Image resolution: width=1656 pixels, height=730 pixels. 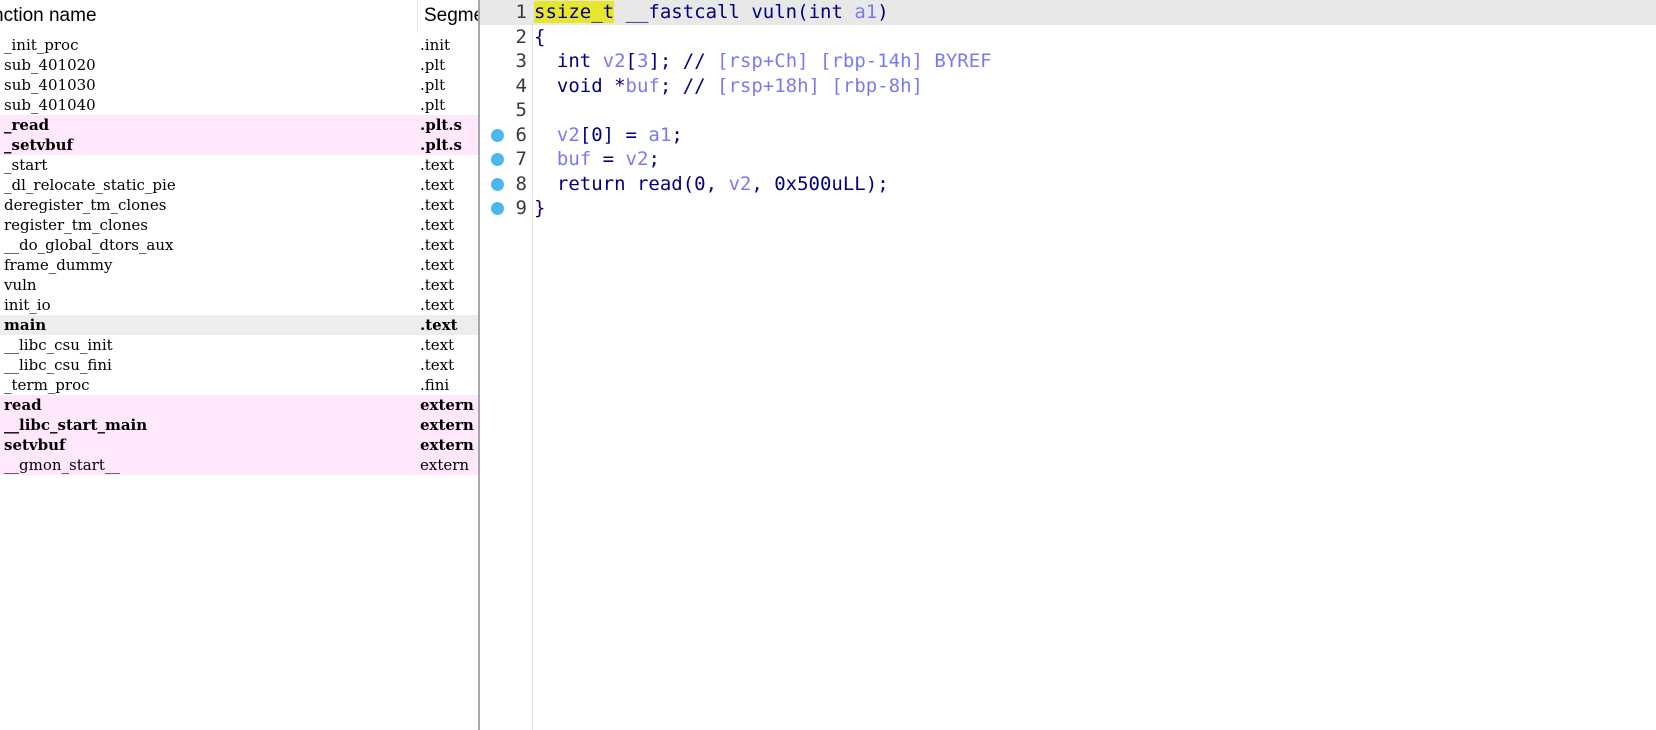 What do you see at coordinates (240, 285) in the screenshot?
I see `function-row: vuln .text` at bounding box center [240, 285].